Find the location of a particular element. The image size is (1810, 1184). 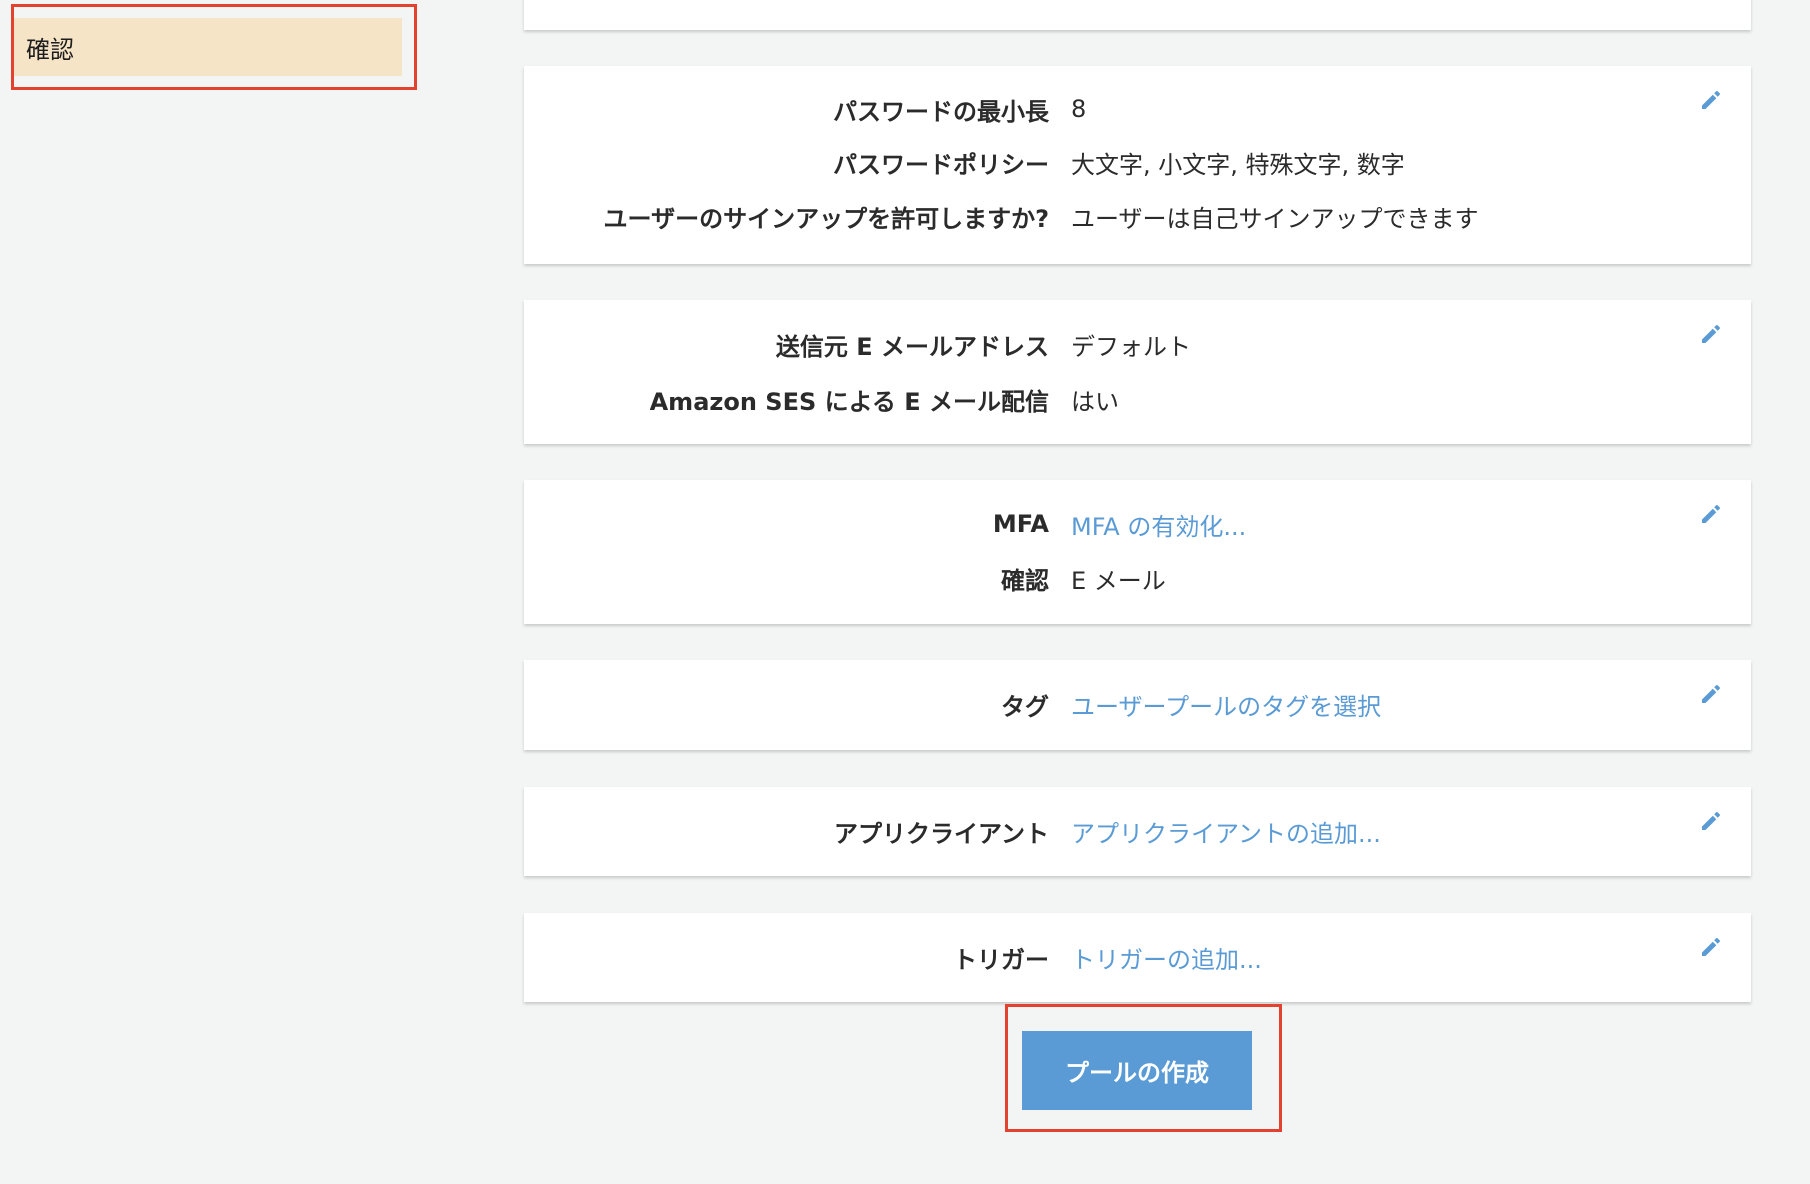

card-tags: タグ ユーザープールのタグを選択 is located at coordinates (1137, 705).